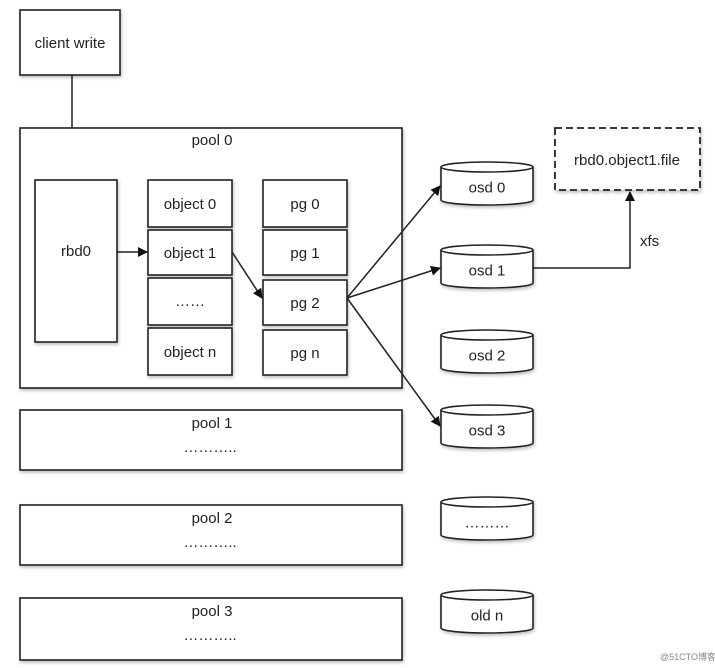 The image size is (715, 668). I want to click on watermark: @51CTO博客, so click(687, 656).